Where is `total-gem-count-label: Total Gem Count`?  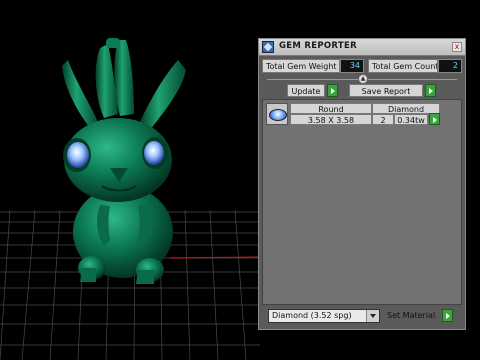 total-gem-count-label: Total Gem Count is located at coordinates (403, 66).